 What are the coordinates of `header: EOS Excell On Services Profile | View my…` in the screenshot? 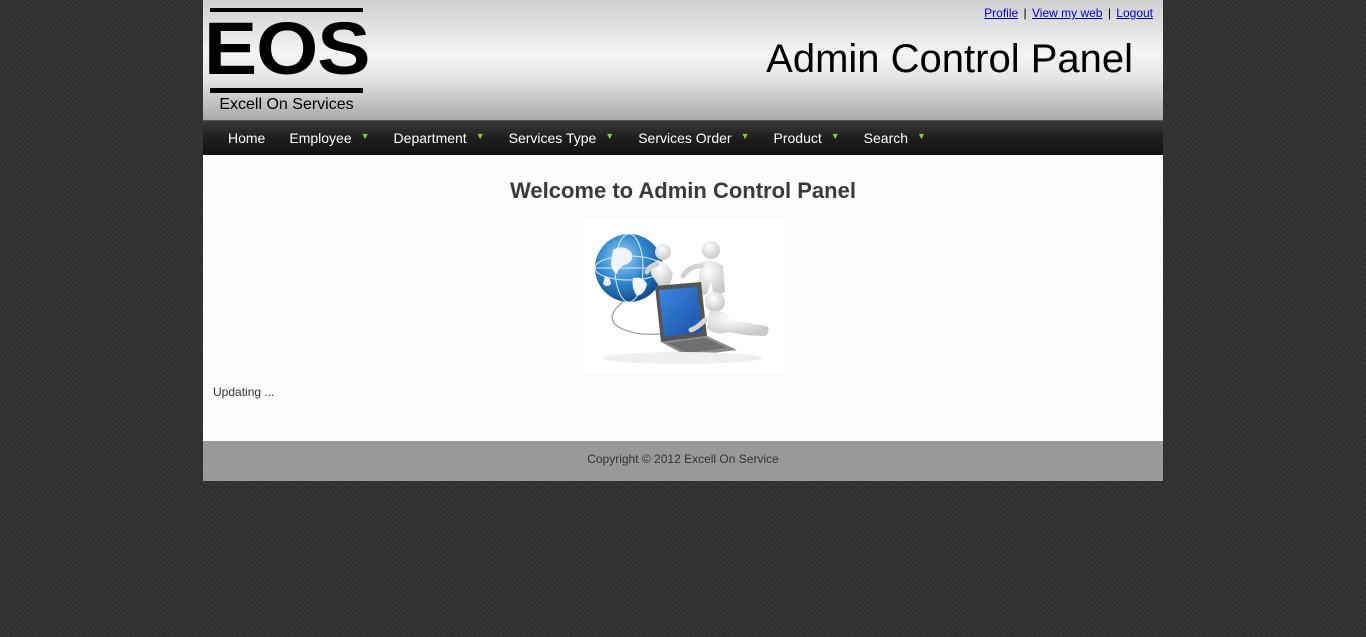 It's located at (683, 60).